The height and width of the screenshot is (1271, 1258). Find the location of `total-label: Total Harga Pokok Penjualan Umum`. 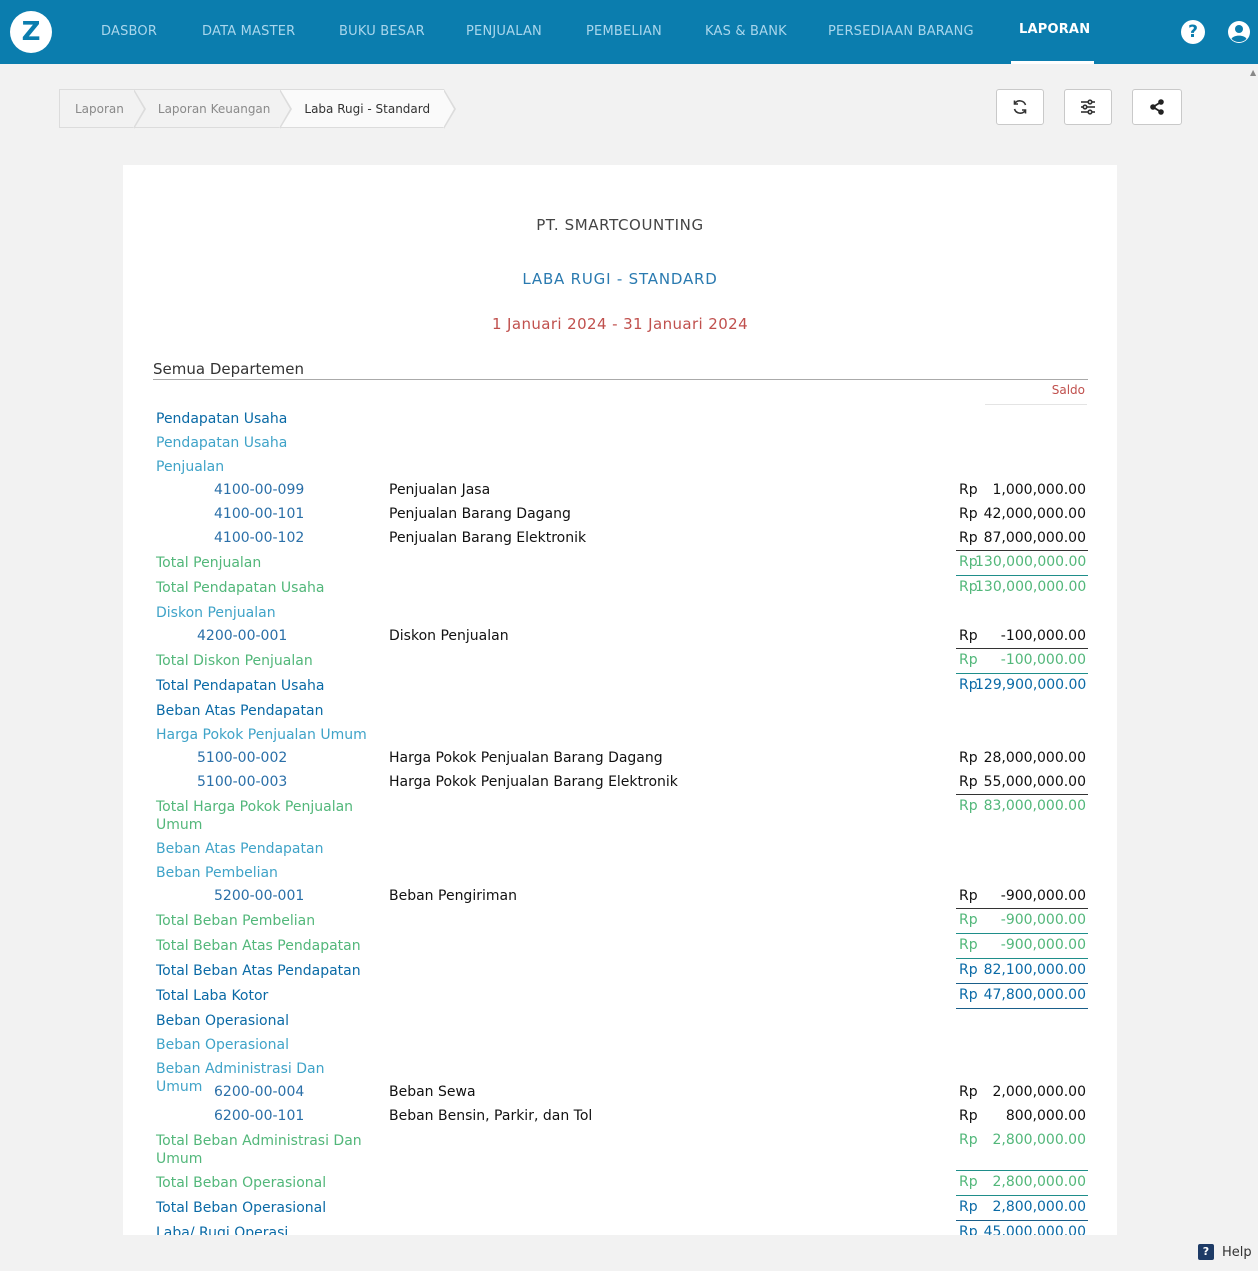

total-label: Total Harga Pokok Penjualan Umum is located at coordinates (255, 816).